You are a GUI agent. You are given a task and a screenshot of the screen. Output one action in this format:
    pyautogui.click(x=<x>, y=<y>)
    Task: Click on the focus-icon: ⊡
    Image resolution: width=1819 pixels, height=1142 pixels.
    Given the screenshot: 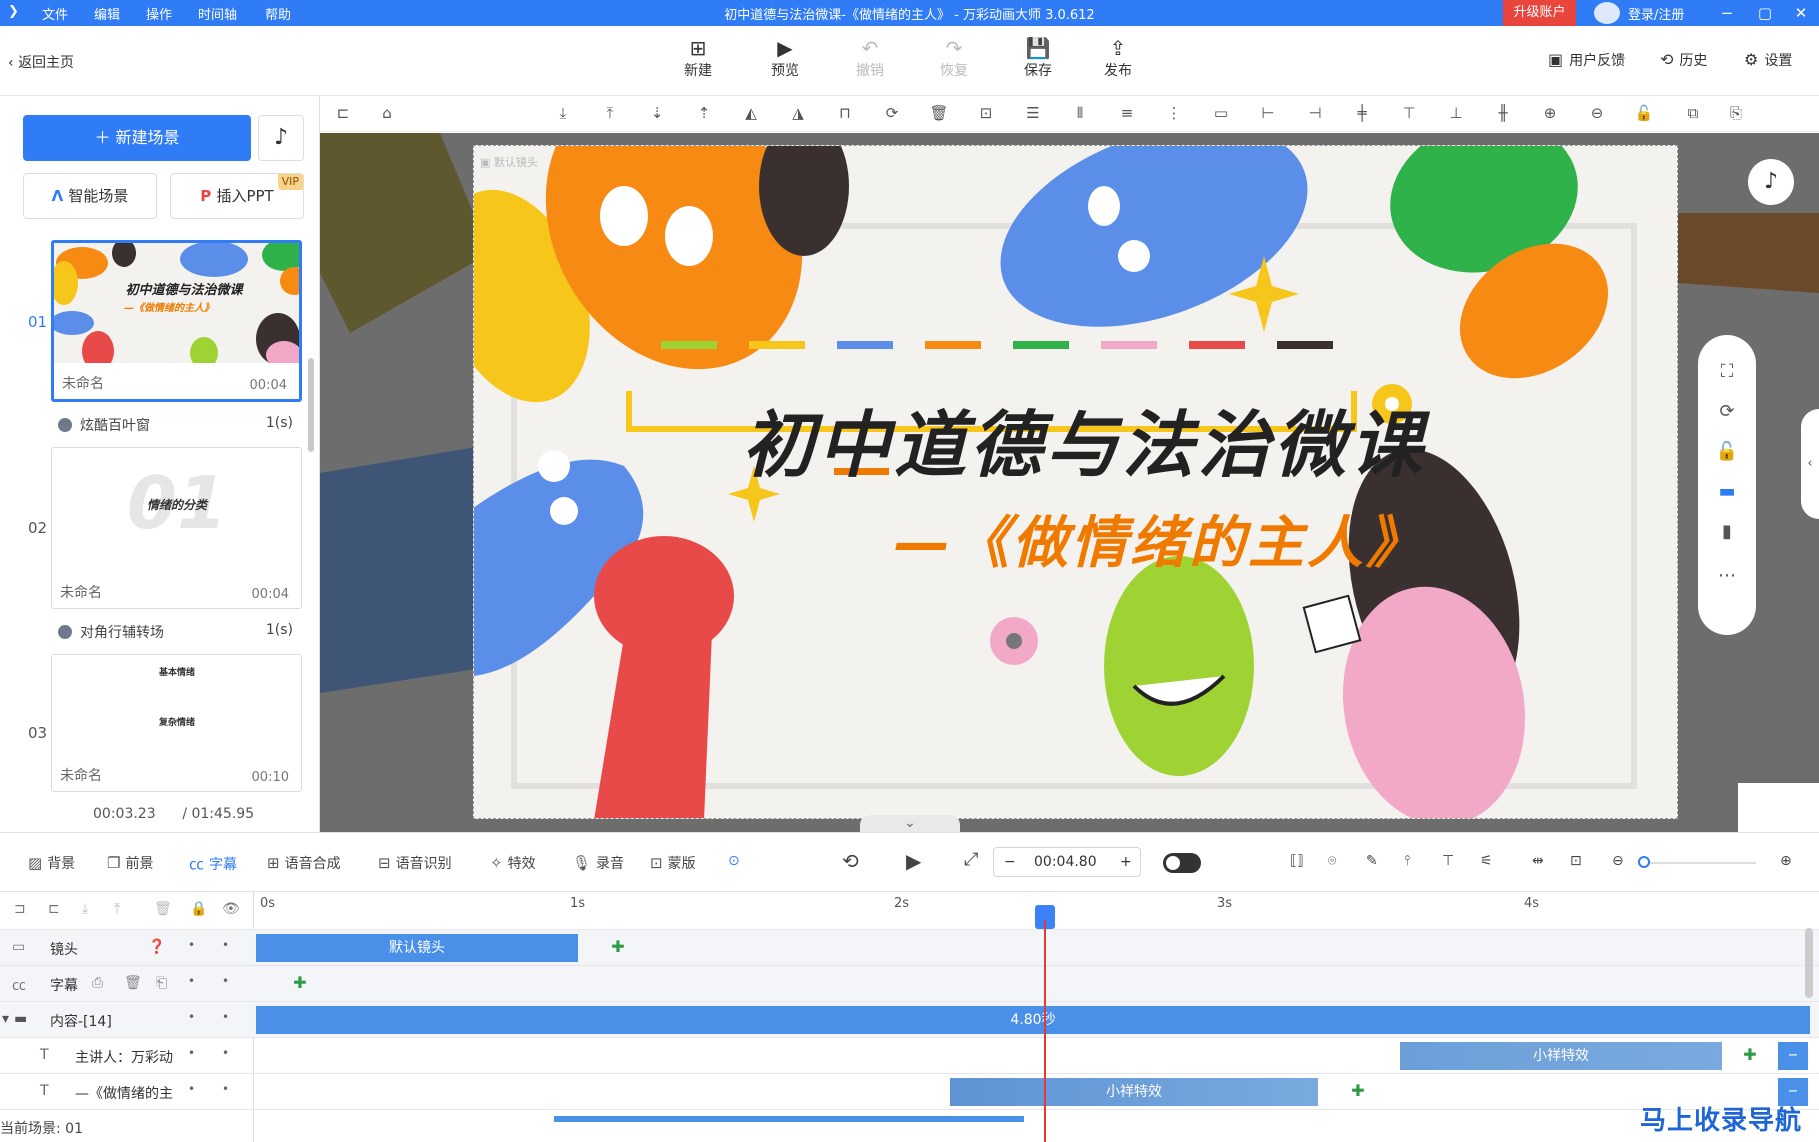 What is the action you would take?
    pyautogui.click(x=986, y=113)
    